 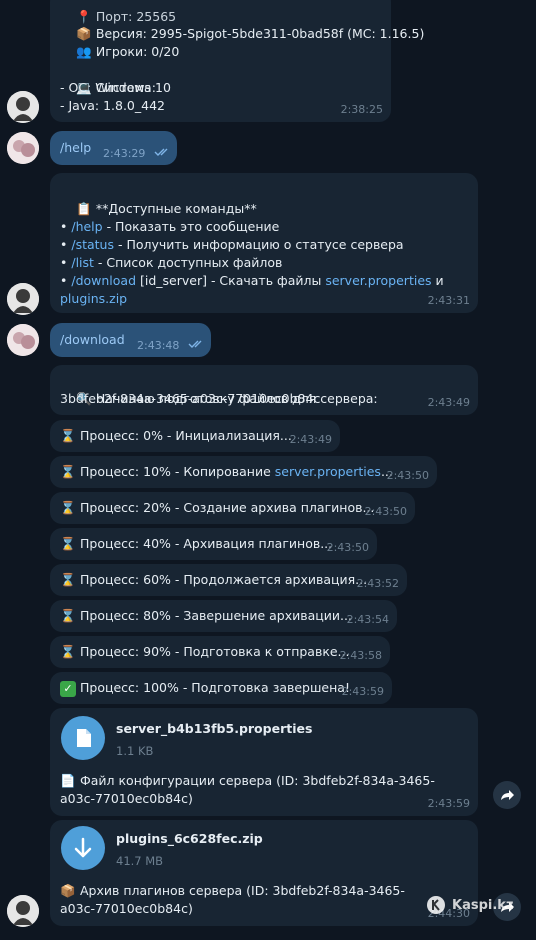 What do you see at coordinates (92, 340) in the screenshot?
I see `message-text: /download` at bounding box center [92, 340].